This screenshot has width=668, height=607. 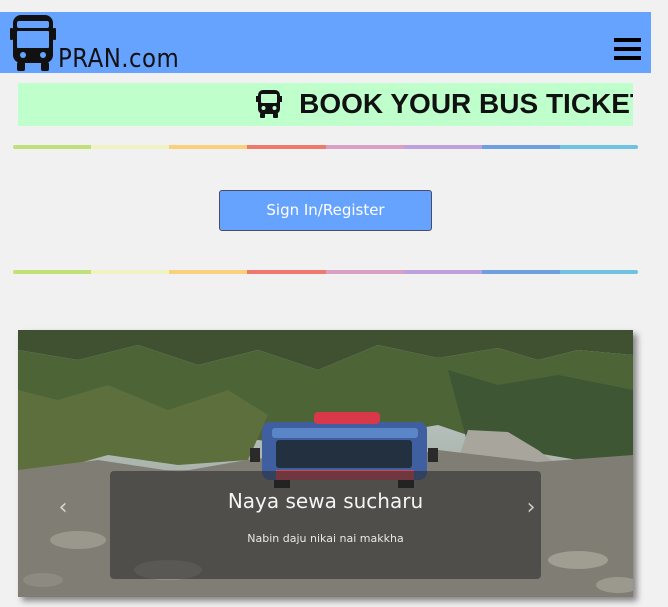 I want to click on chevron-left-icon: ‹, so click(x=63, y=508).